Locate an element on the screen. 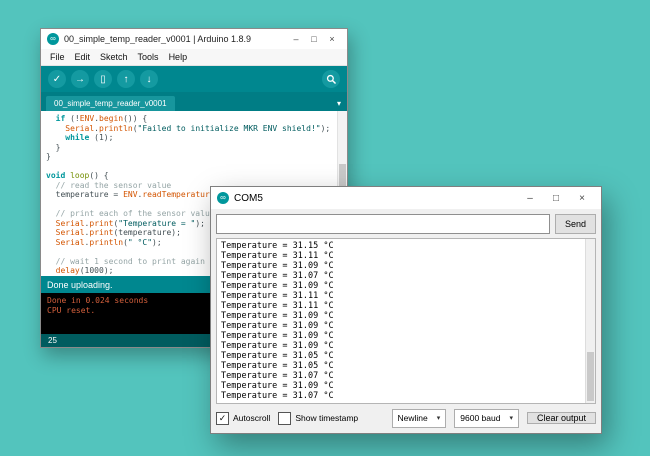 This screenshot has height=456, width=650. menu-edit: Edit is located at coordinates (83, 57).